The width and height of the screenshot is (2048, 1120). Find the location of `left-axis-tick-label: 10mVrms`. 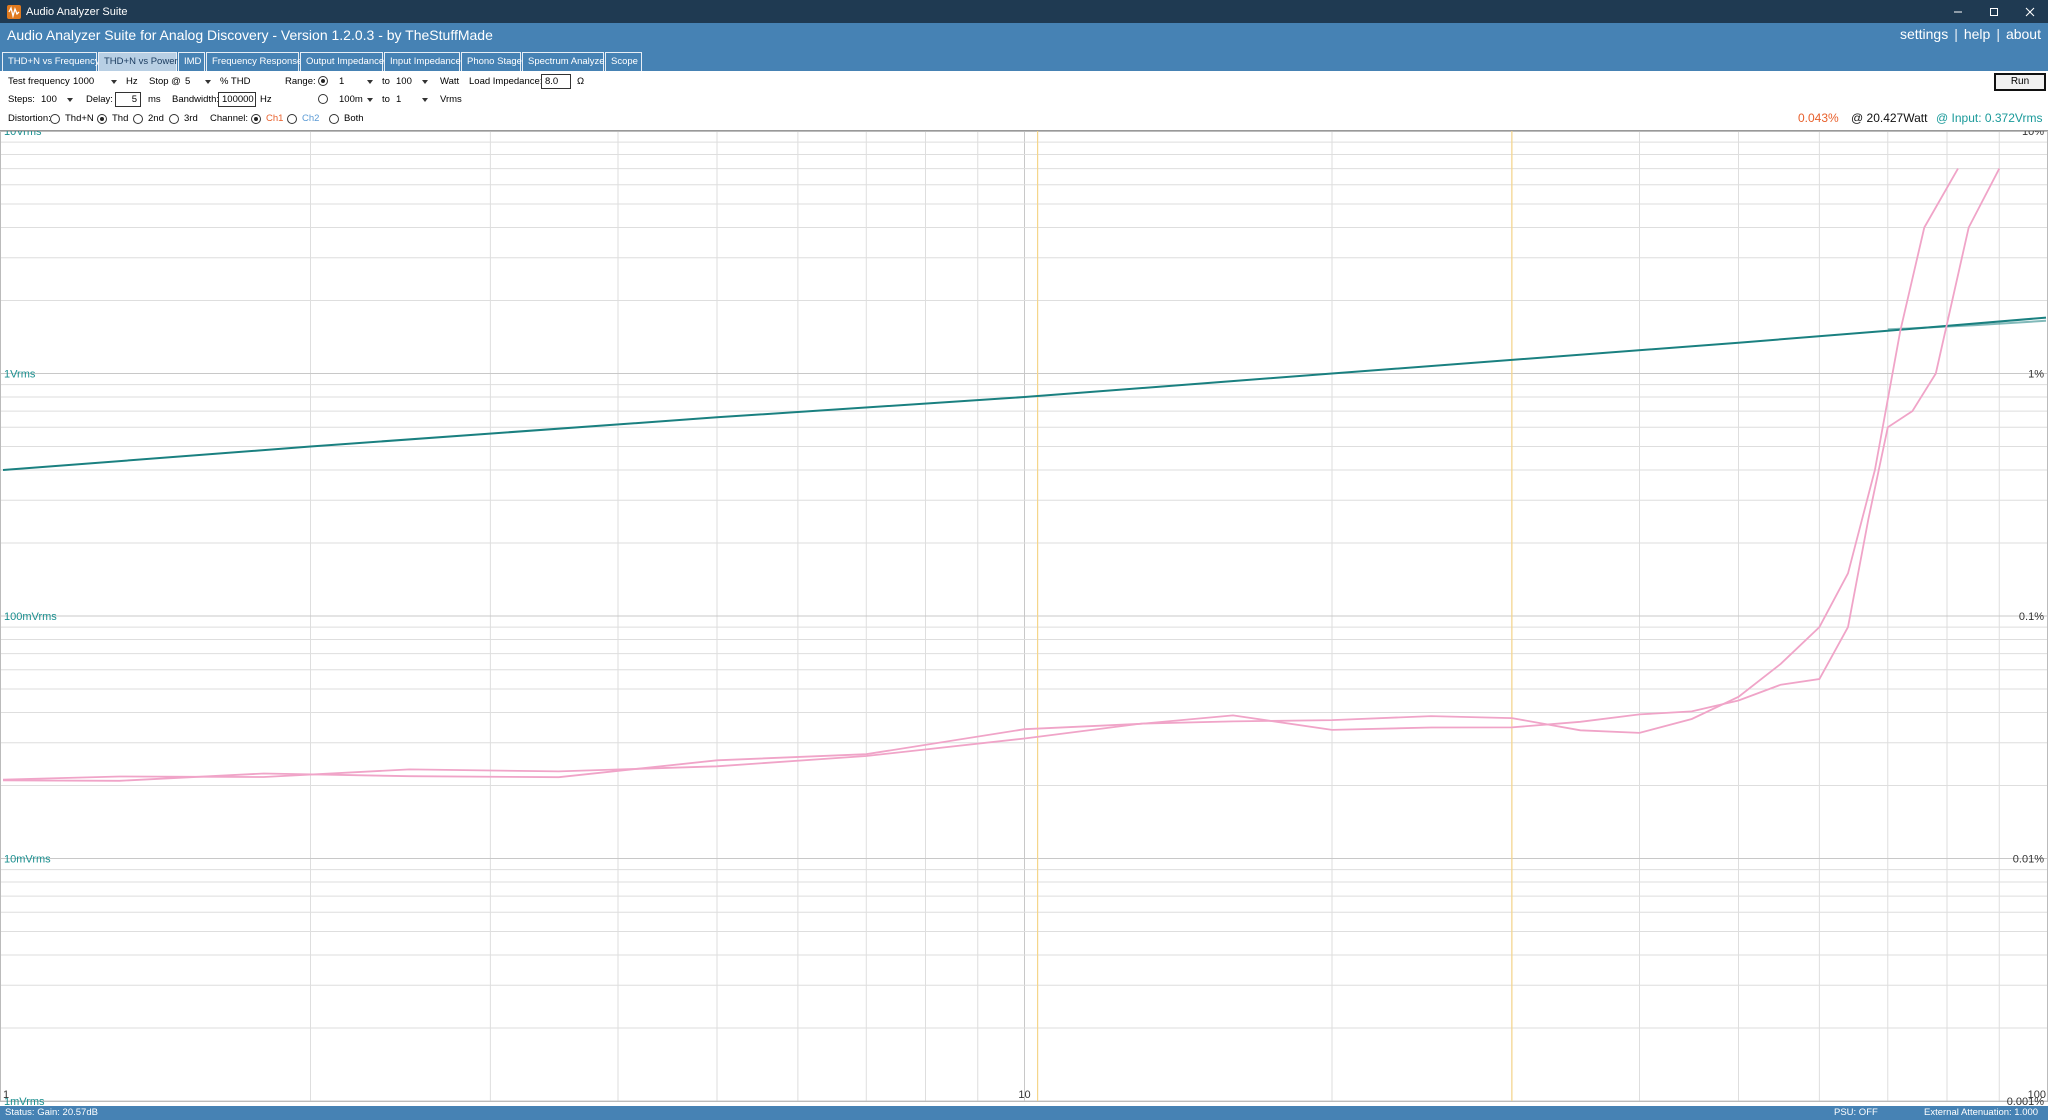

left-axis-tick-label: 10mVrms is located at coordinates (27, 860).